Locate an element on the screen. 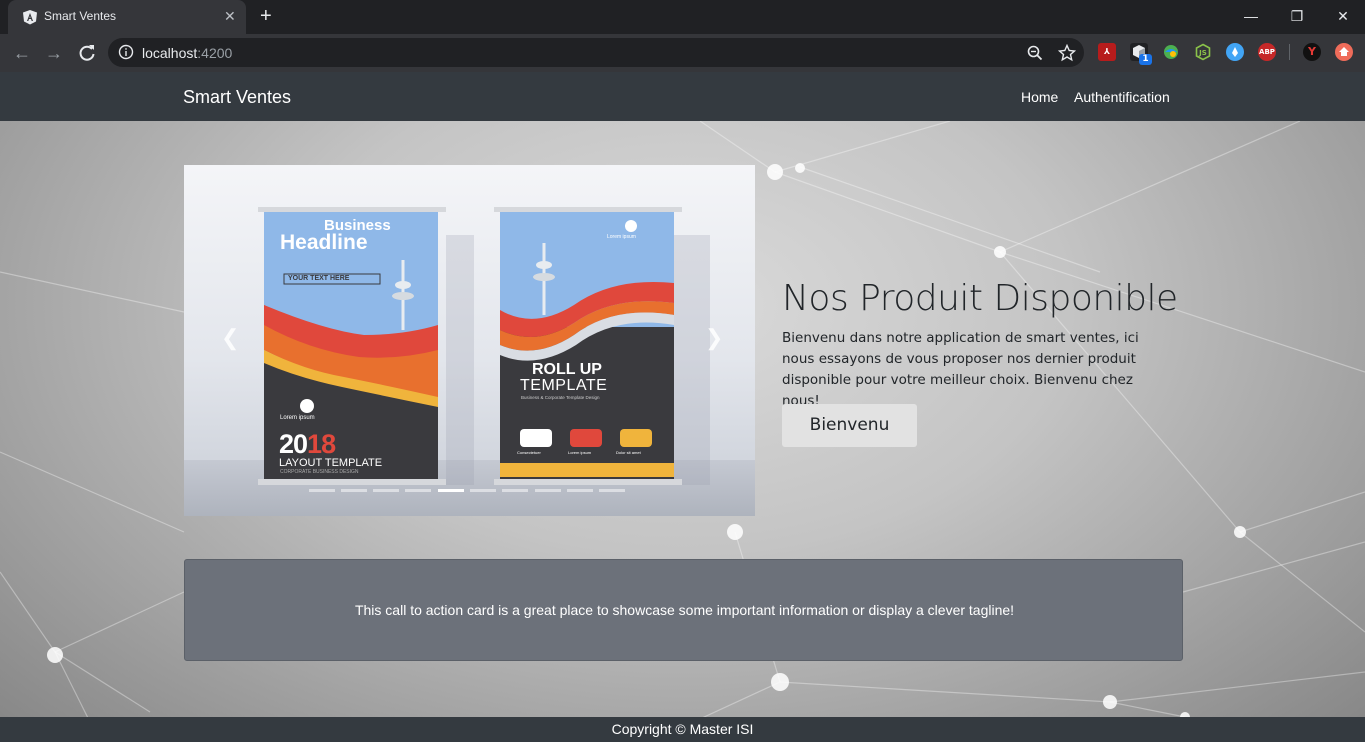 The width and height of the screenshot is (1365, 742). minimize-icon: — is located at coordinates (1251, 16).